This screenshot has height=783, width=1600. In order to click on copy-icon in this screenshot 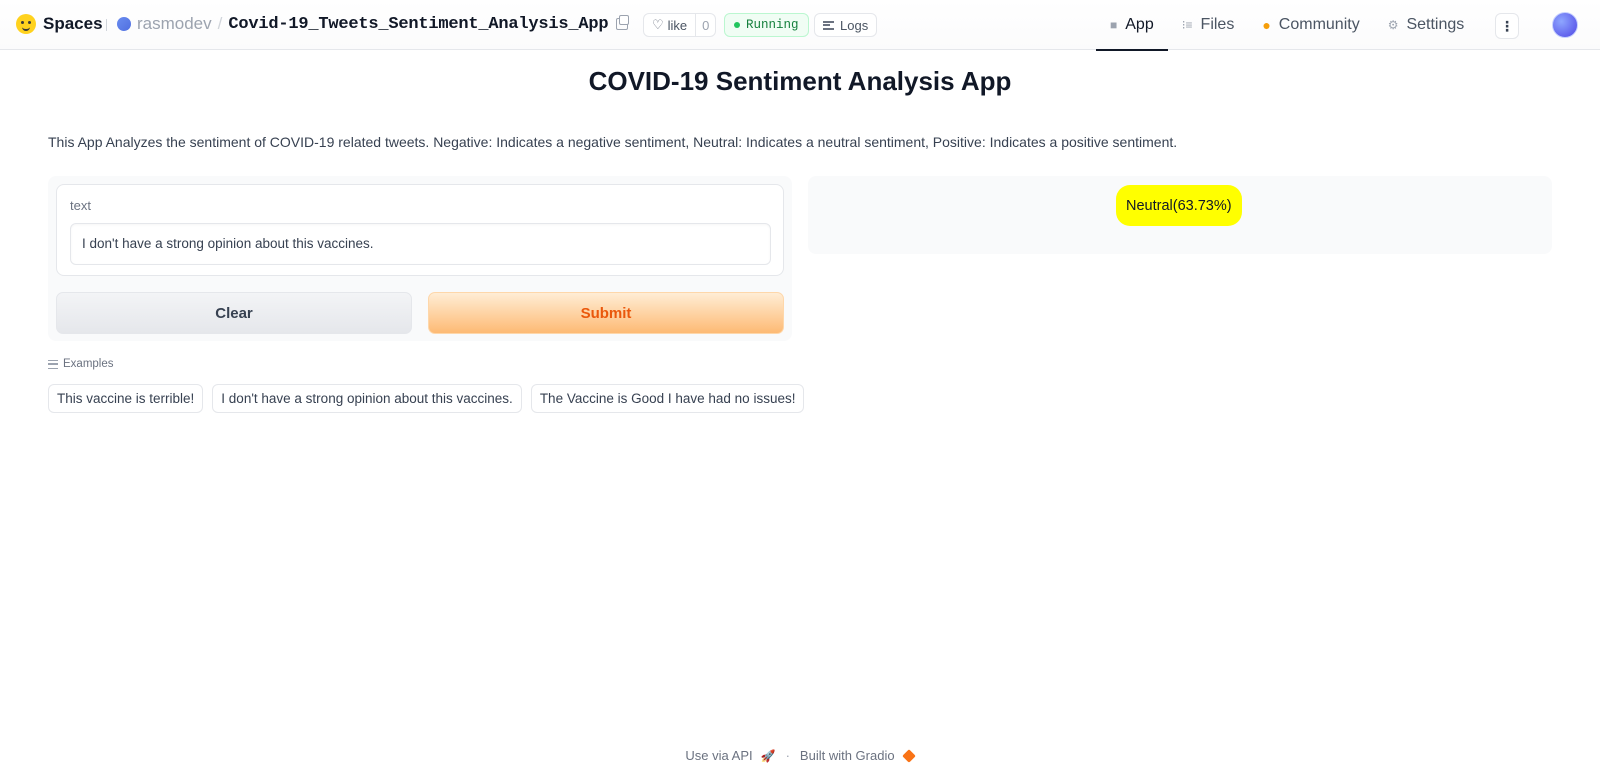, I will do `click(623, 22)`.